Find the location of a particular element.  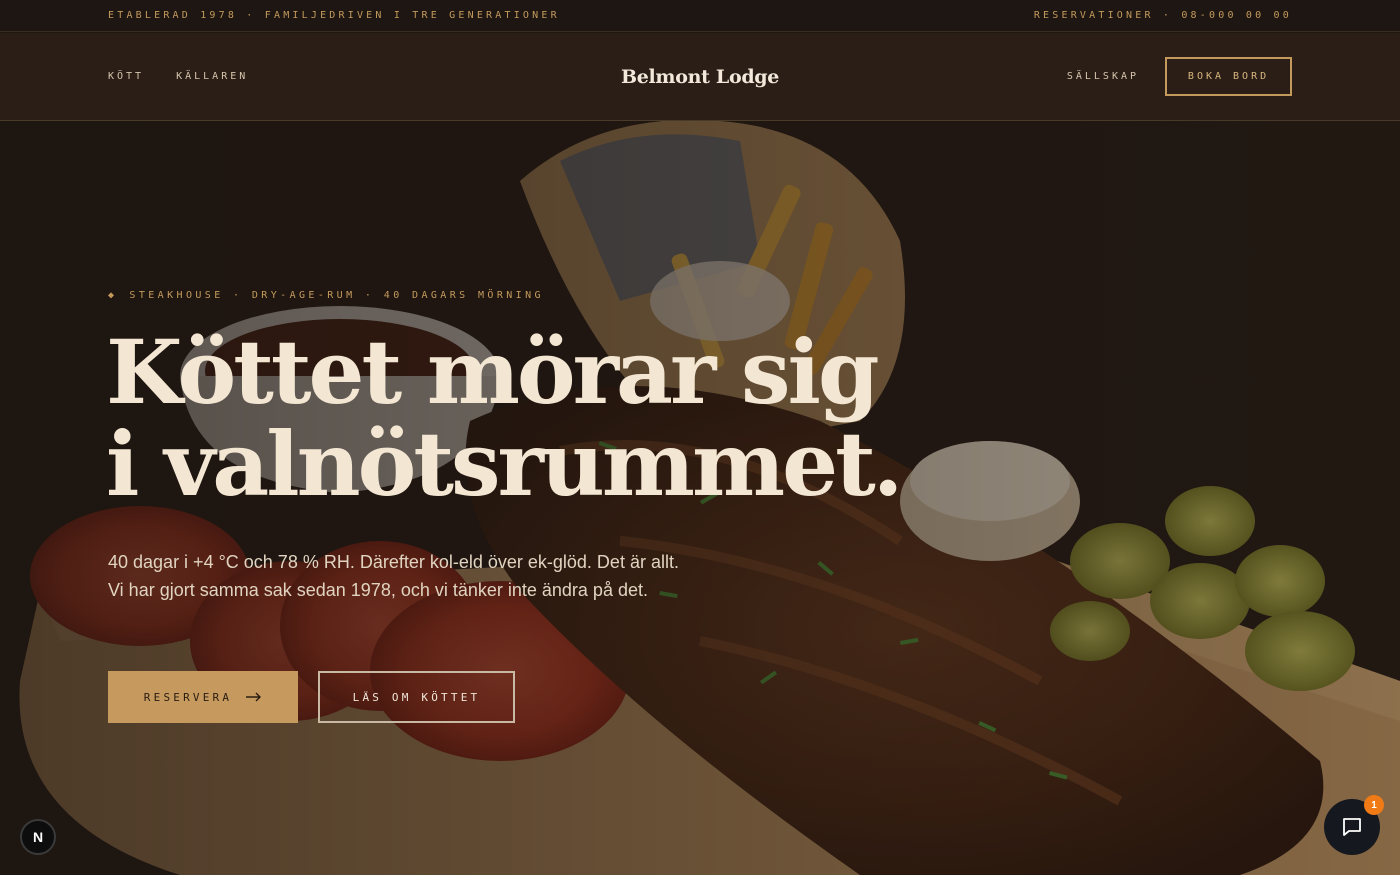

hero-cta-row: RESERVERA LÄS OM KÖTTET is located at coordinates (311, 697).